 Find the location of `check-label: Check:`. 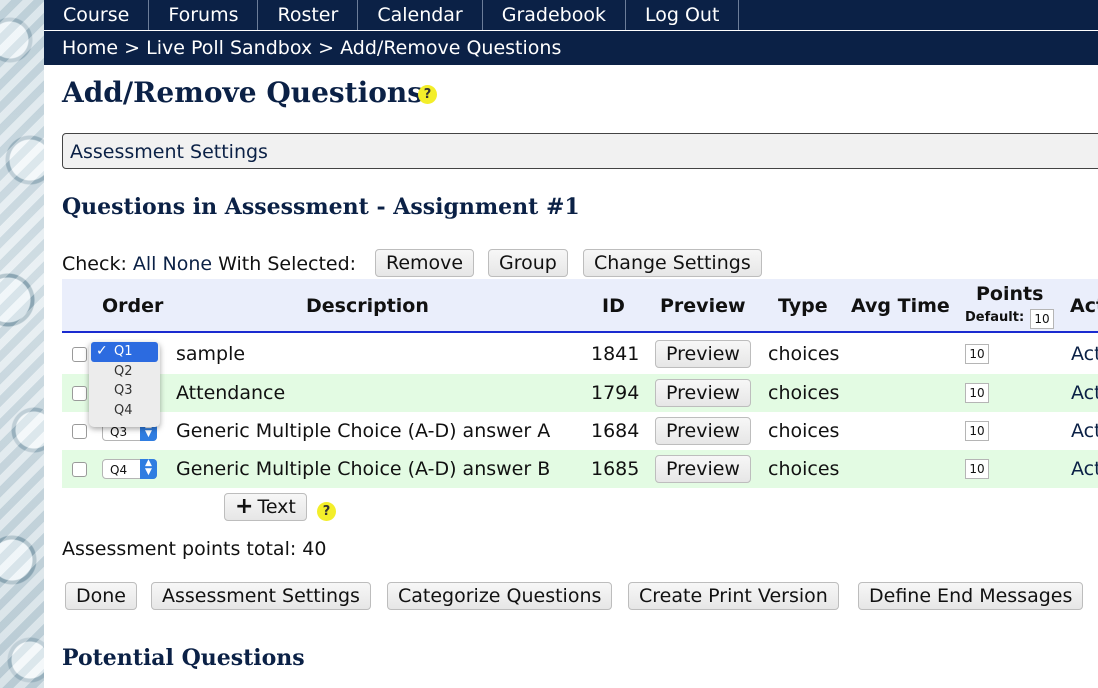

check-label: Check: is located at coordinates (94, 264).